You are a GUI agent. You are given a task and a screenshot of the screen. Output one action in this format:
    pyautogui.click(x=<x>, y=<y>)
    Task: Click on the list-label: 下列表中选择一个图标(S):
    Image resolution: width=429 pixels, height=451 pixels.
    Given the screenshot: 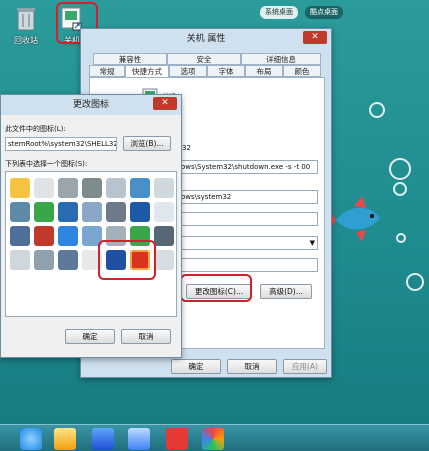 What is the action you would take?
    pyautogui.click(x=46, y=164)
    